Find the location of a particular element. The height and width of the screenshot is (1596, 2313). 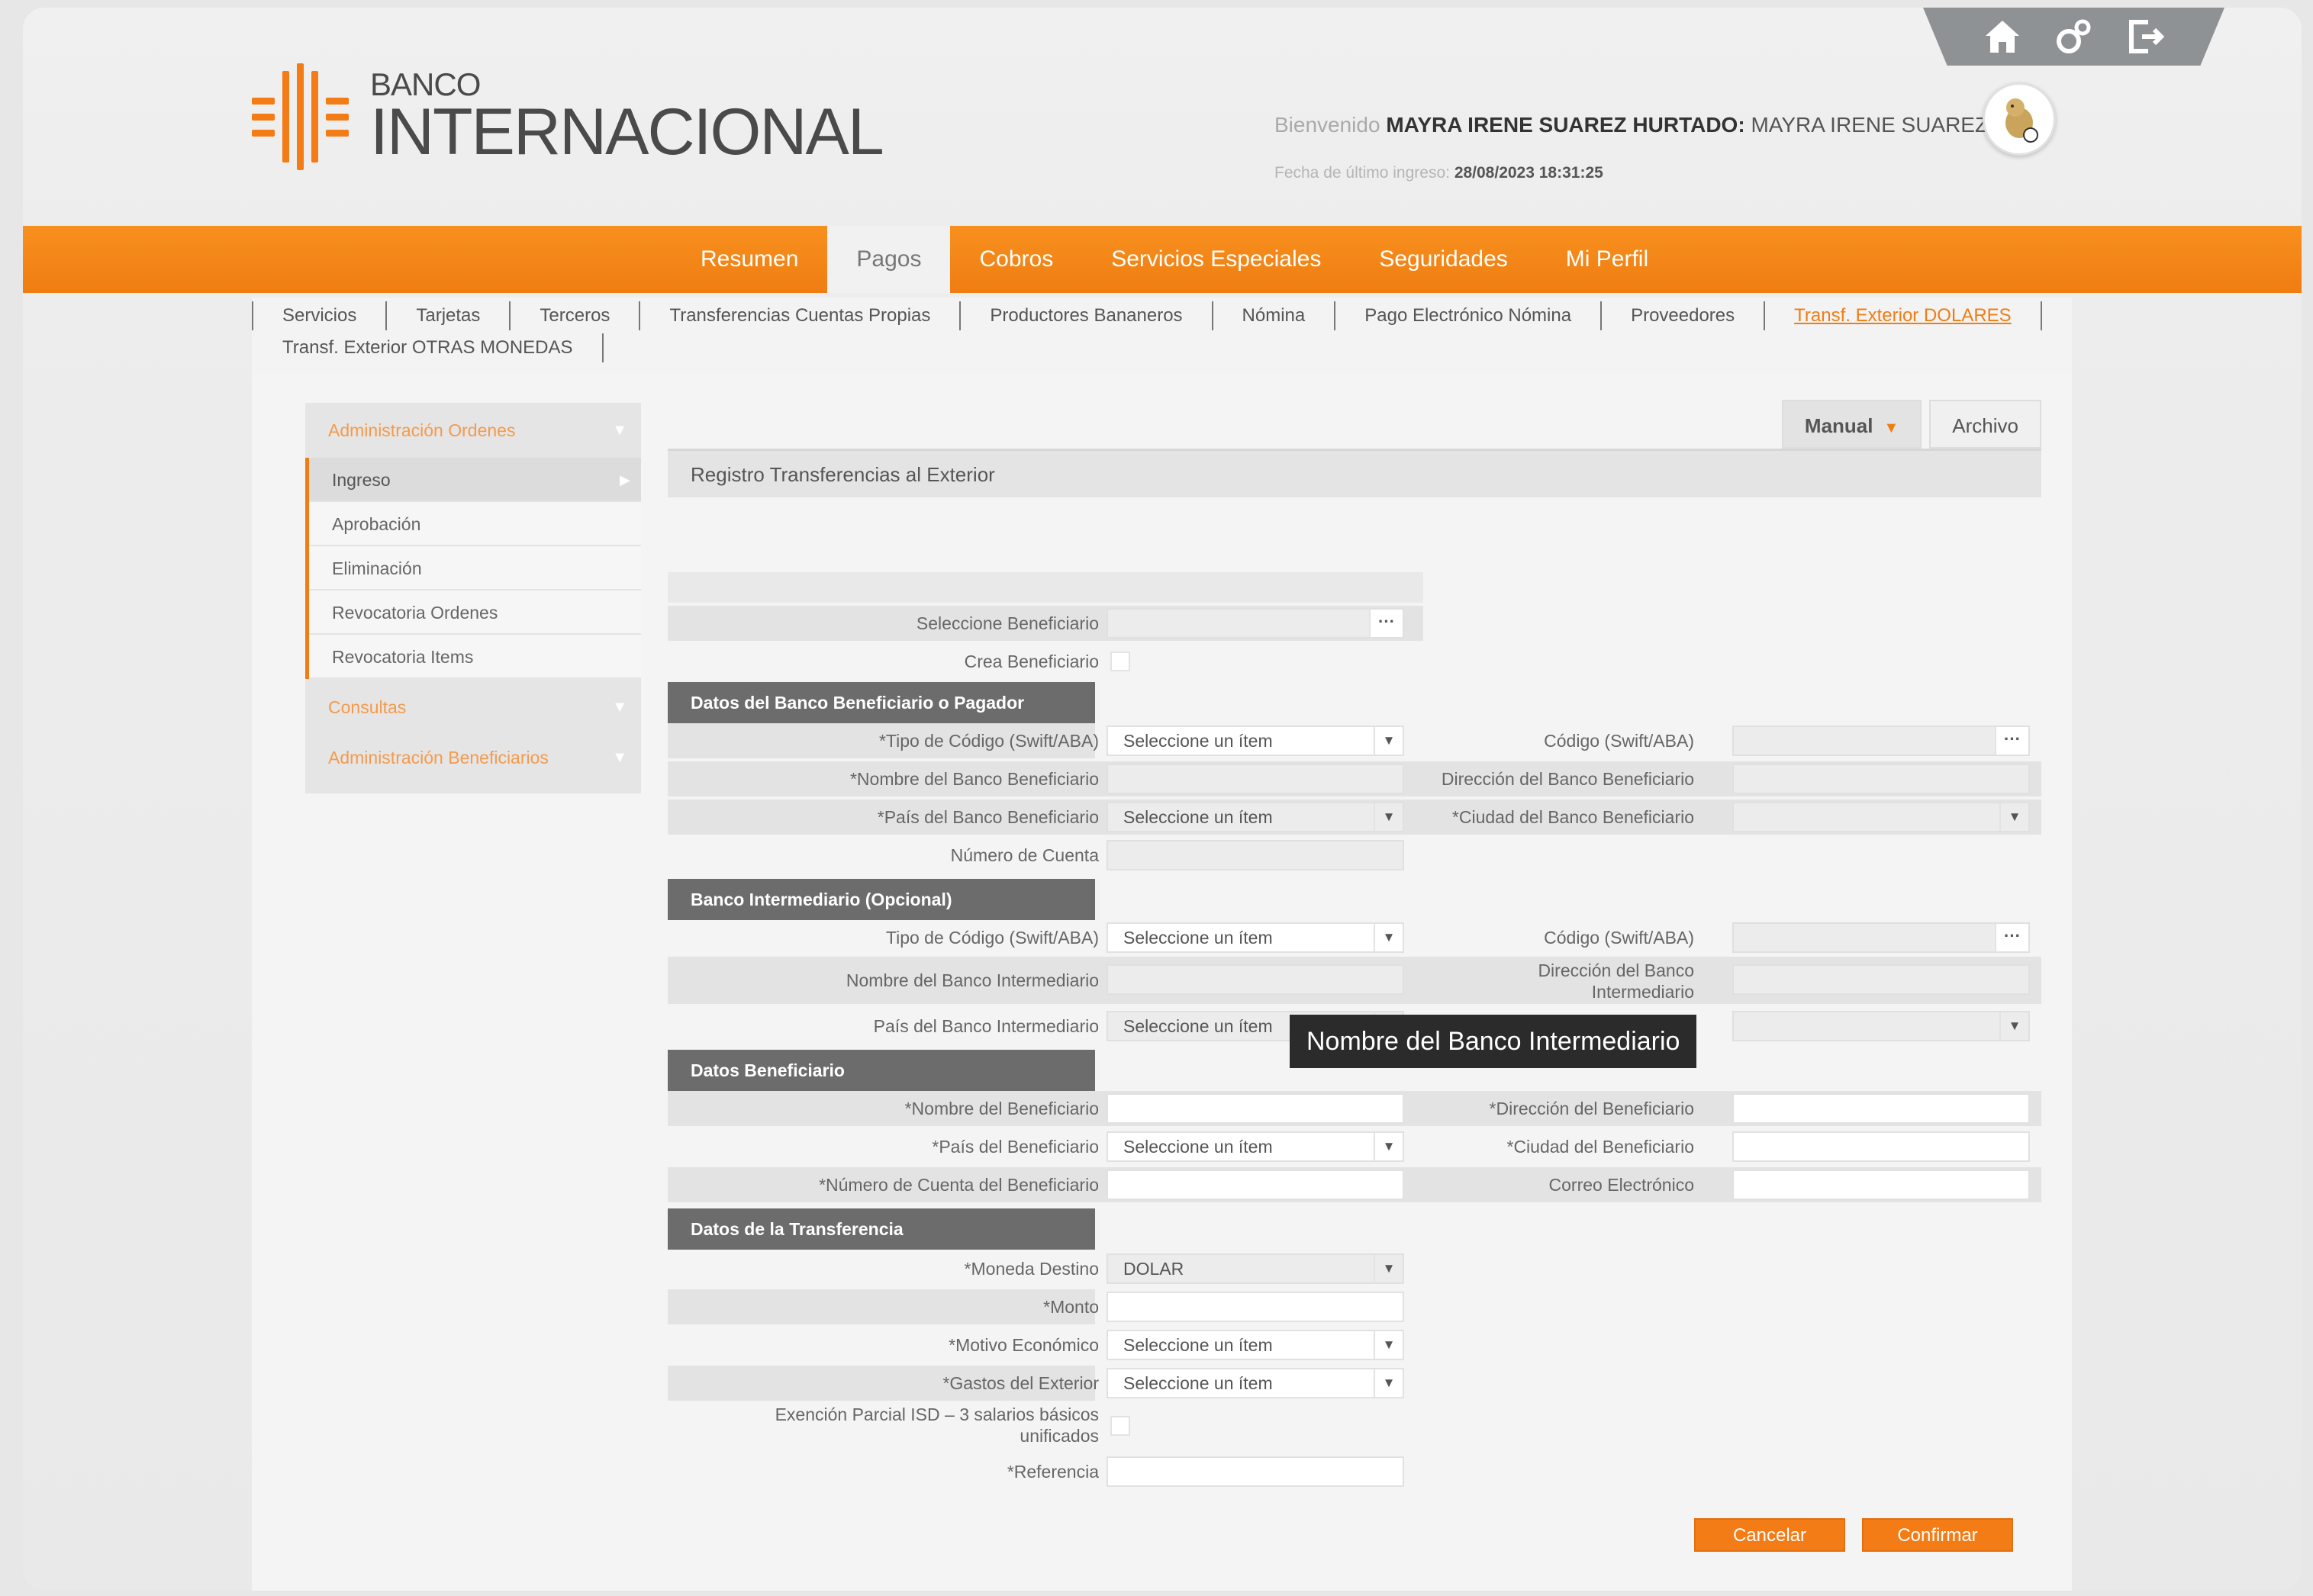

tooltip: Nombre del Banco Intermediario is located at coordinates (1494, 1041).